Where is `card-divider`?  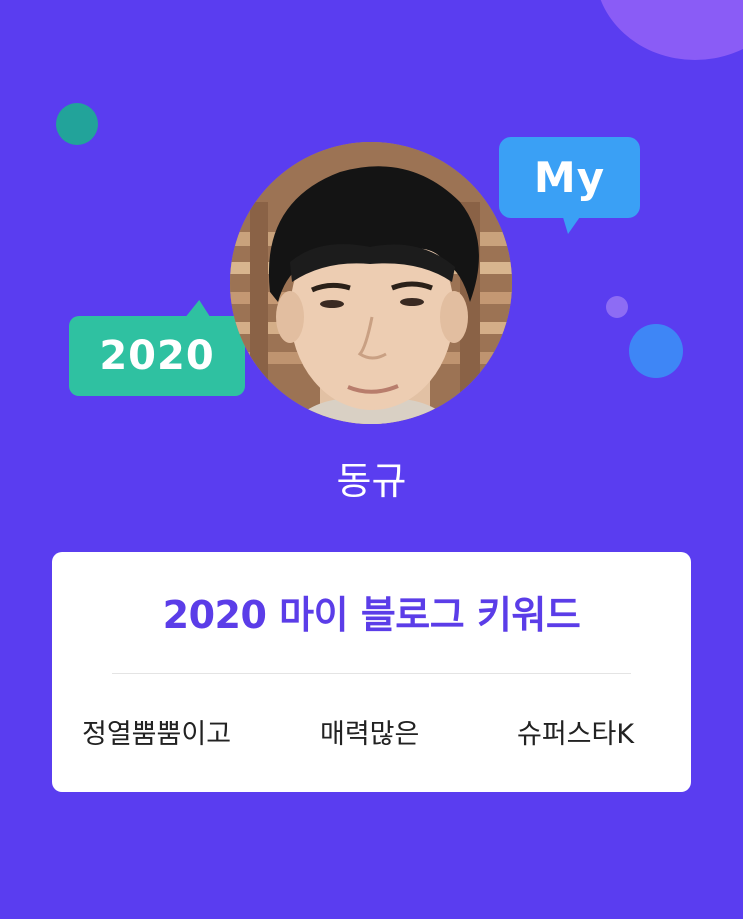
card-divider is located at coordinates (371, 673).